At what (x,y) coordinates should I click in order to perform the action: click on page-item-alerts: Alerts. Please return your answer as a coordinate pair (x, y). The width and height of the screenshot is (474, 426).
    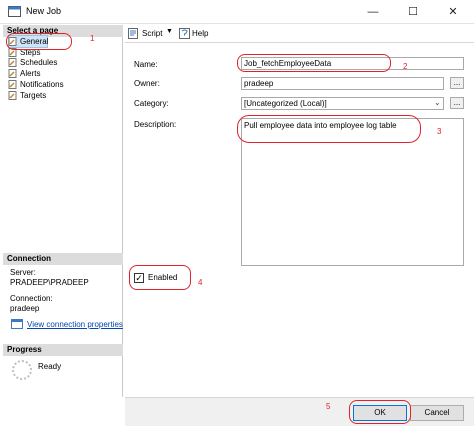
    Looking at the image, I should click on (24, 73).